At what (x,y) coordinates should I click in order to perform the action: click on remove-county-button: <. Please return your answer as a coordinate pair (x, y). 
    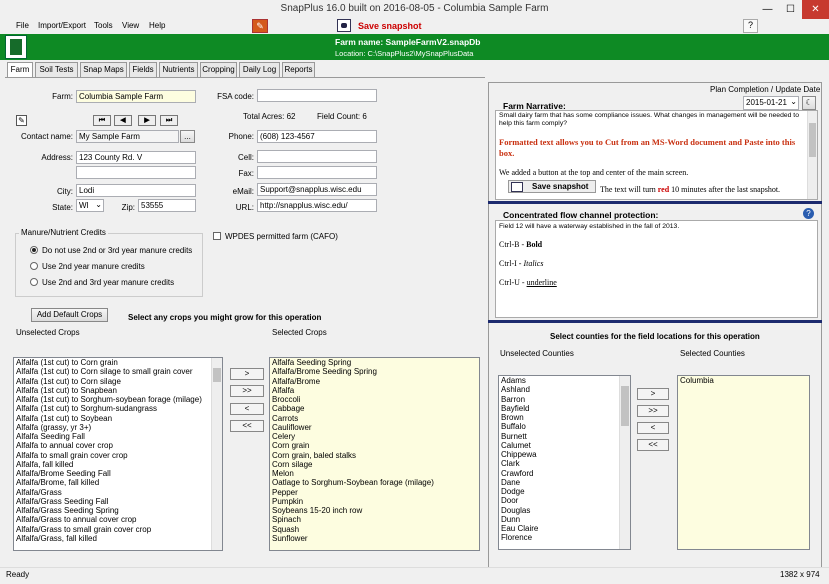
    Looking at the image, I should click on (653, 428).